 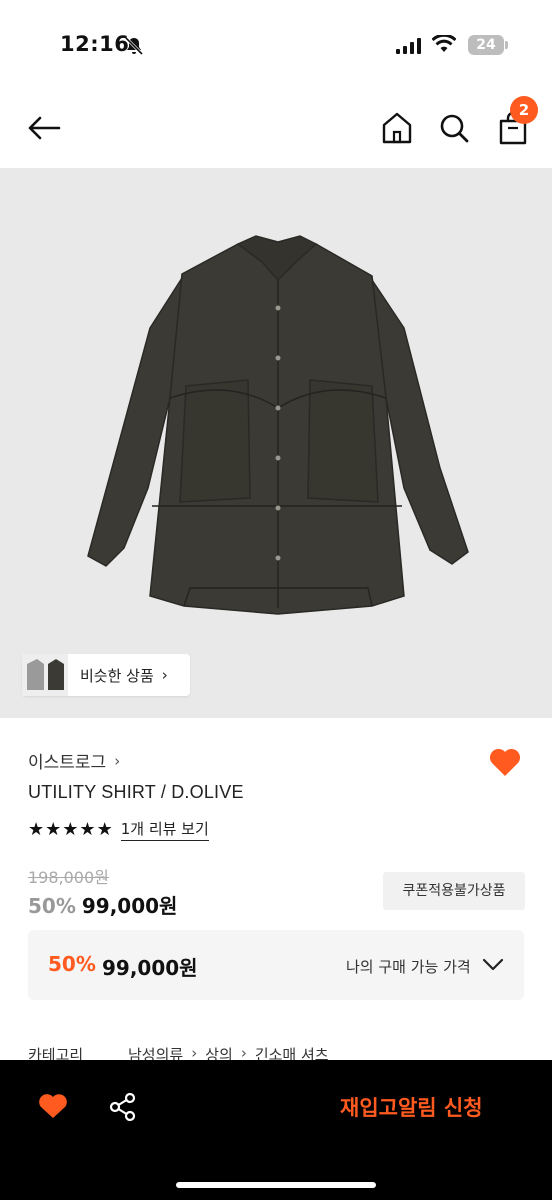 What do you see at coordinates (45, 675) in the screenshot?
I see `similar-thumbnail` at bounding box center [45, 675].